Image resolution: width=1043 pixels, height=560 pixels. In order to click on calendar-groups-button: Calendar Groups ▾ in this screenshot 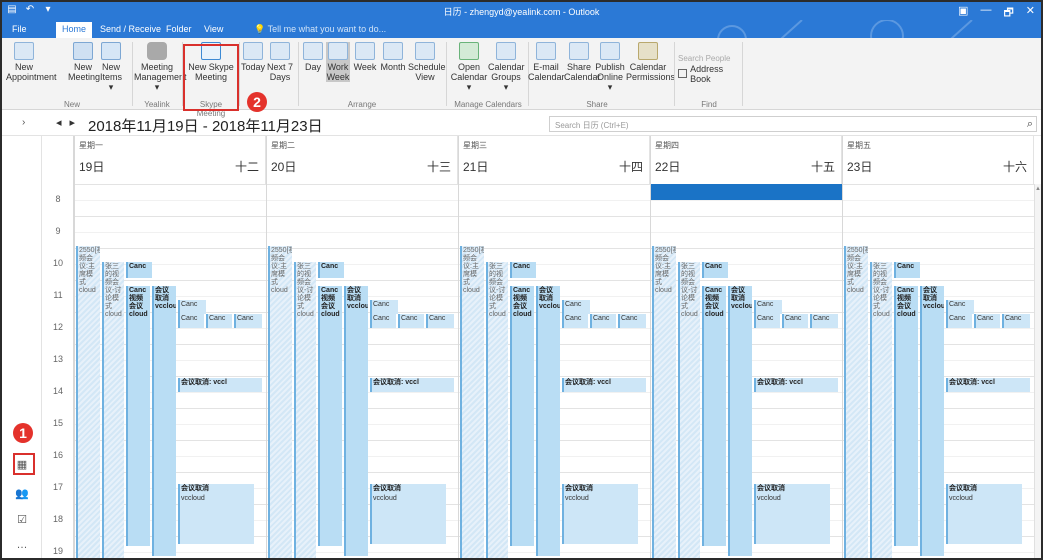, I will do `click(506, 67)`.